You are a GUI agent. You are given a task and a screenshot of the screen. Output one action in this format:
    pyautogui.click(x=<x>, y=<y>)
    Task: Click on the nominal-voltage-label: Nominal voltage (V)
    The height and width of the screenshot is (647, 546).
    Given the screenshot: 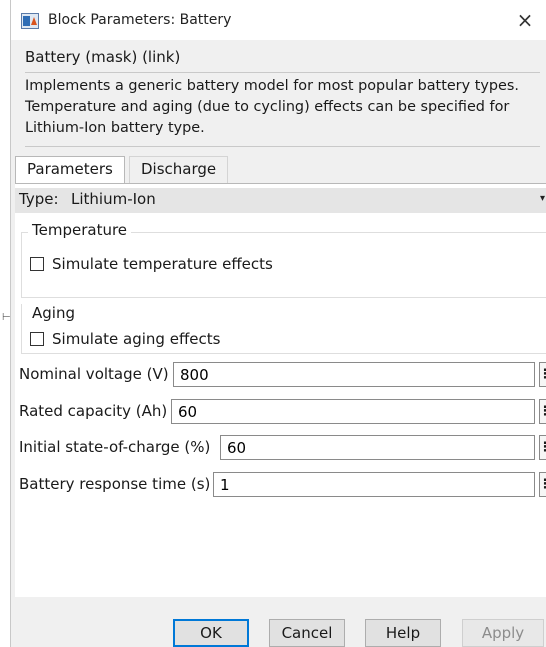 What is the action you would take?
    pyautogui.click(x=94, y=374)
    